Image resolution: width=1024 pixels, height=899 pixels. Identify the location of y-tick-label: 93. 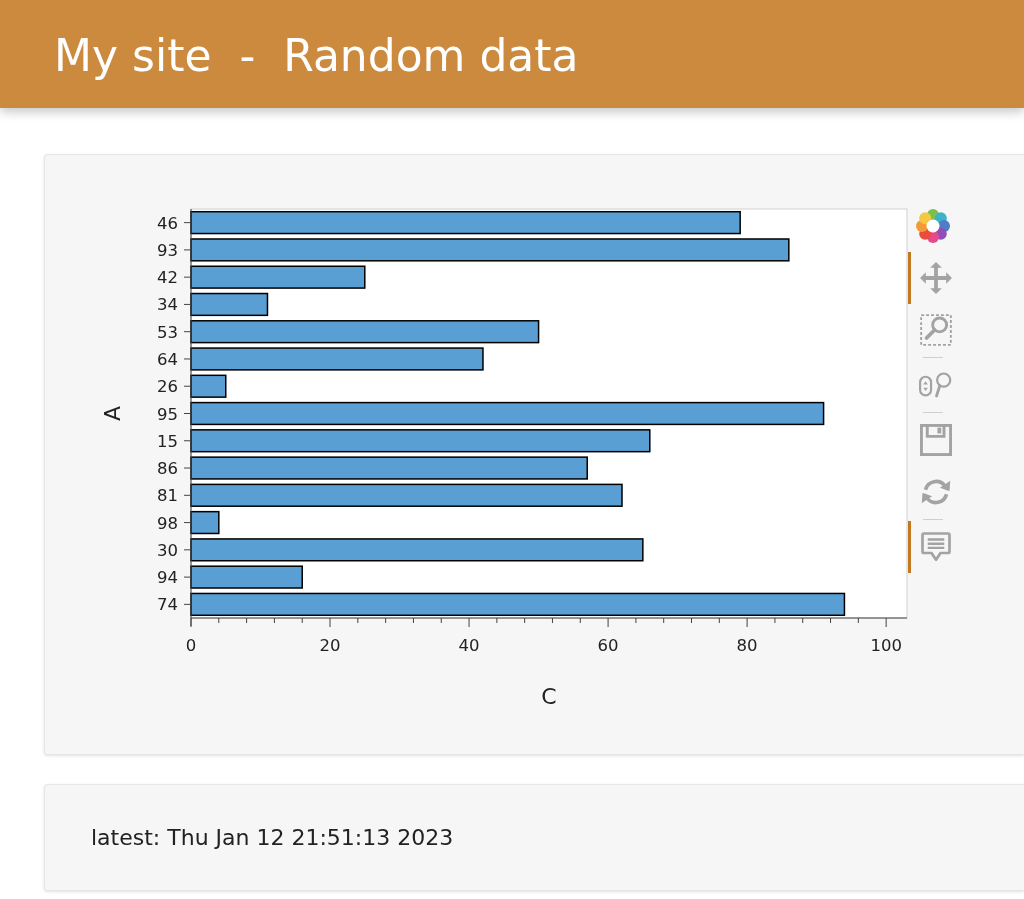
(167, 250).